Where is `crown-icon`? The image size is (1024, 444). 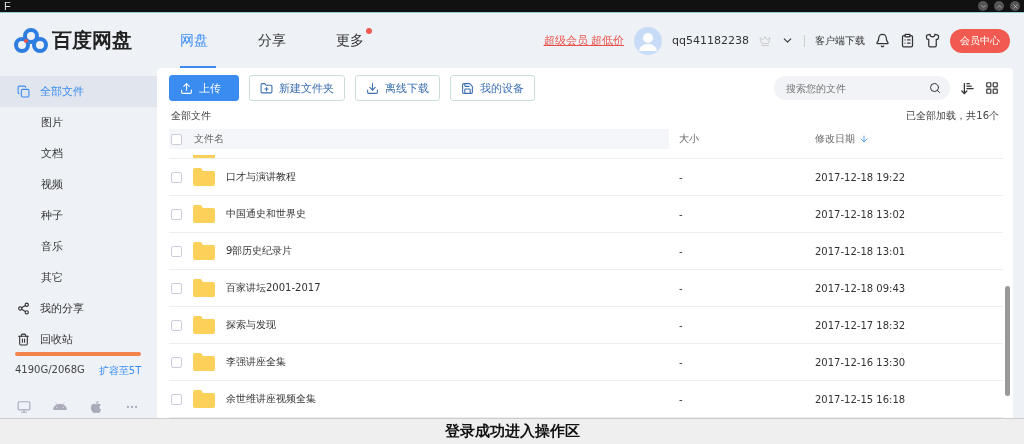
crown-icon is located at coordinates (765, 40).